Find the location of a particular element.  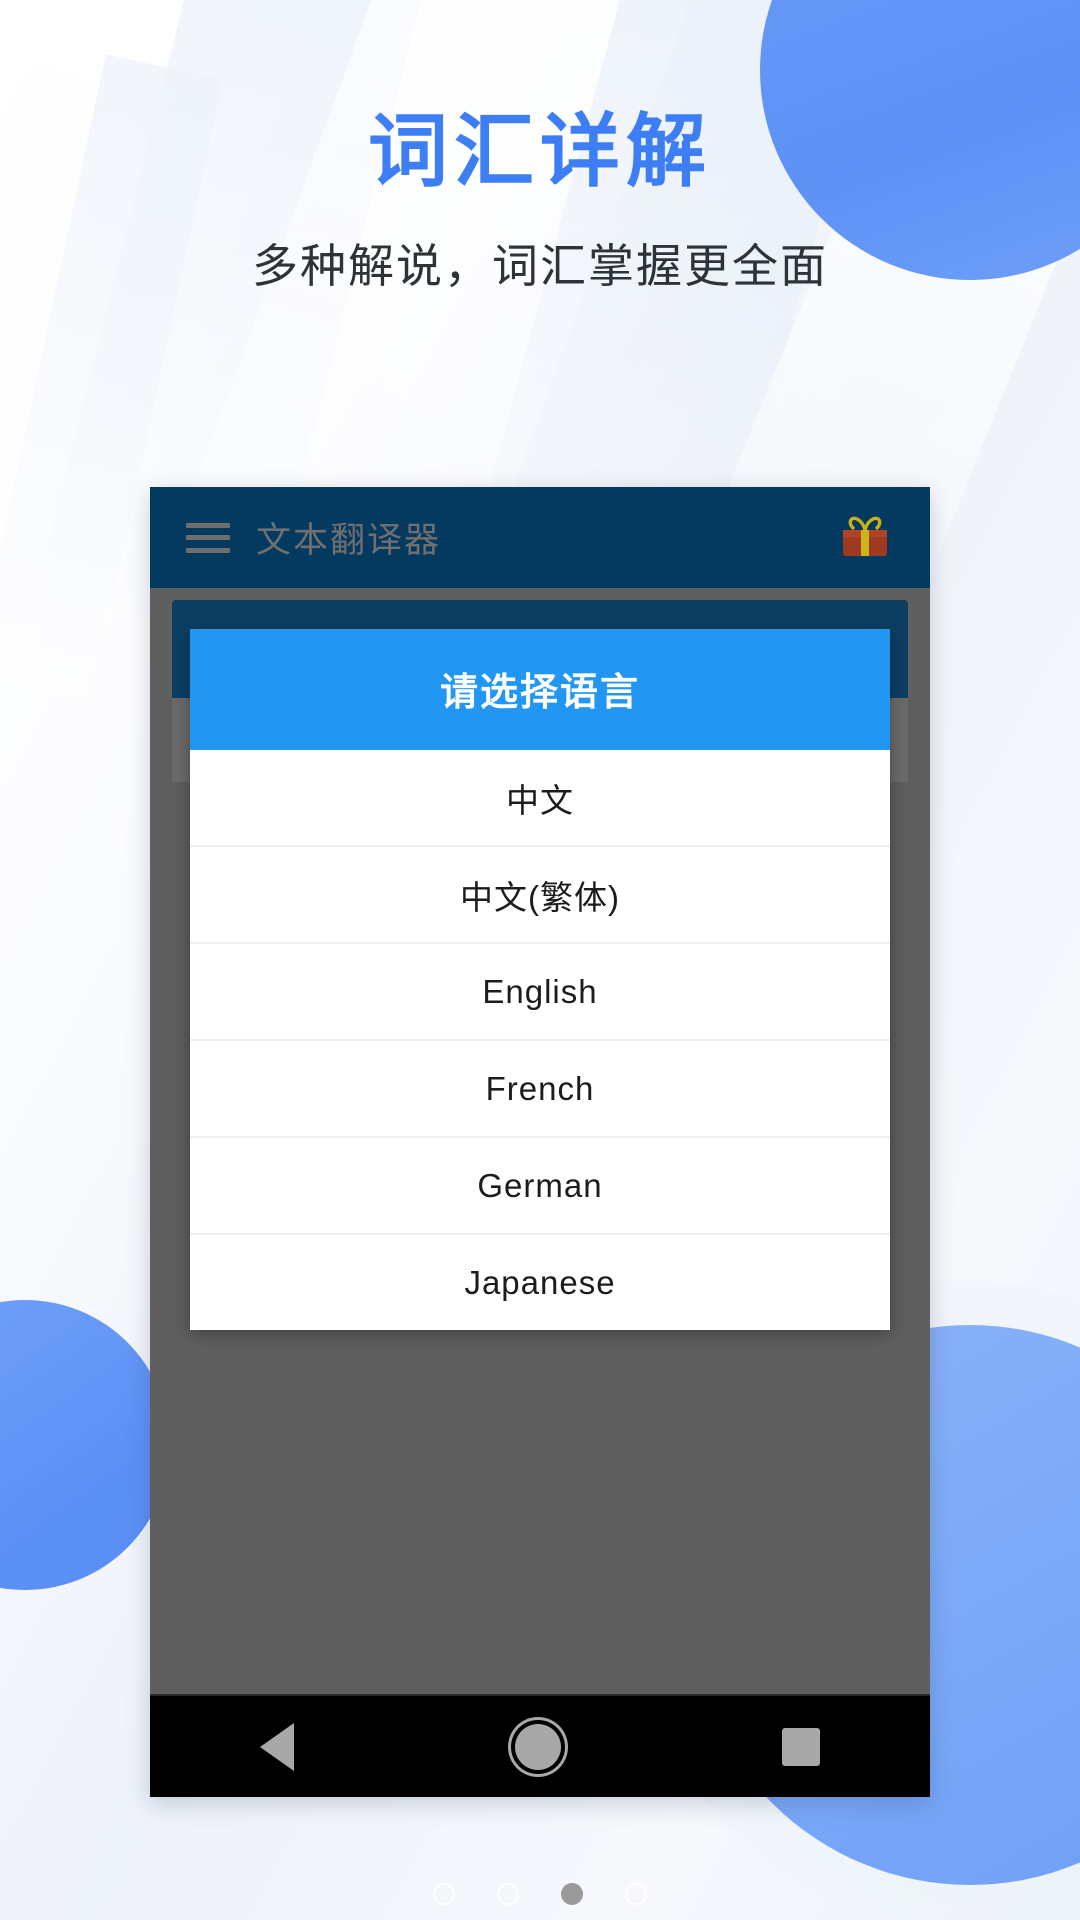

page-subtitle: 多种解说，词汇掌握更全面 is located at coordinates (540, 266).